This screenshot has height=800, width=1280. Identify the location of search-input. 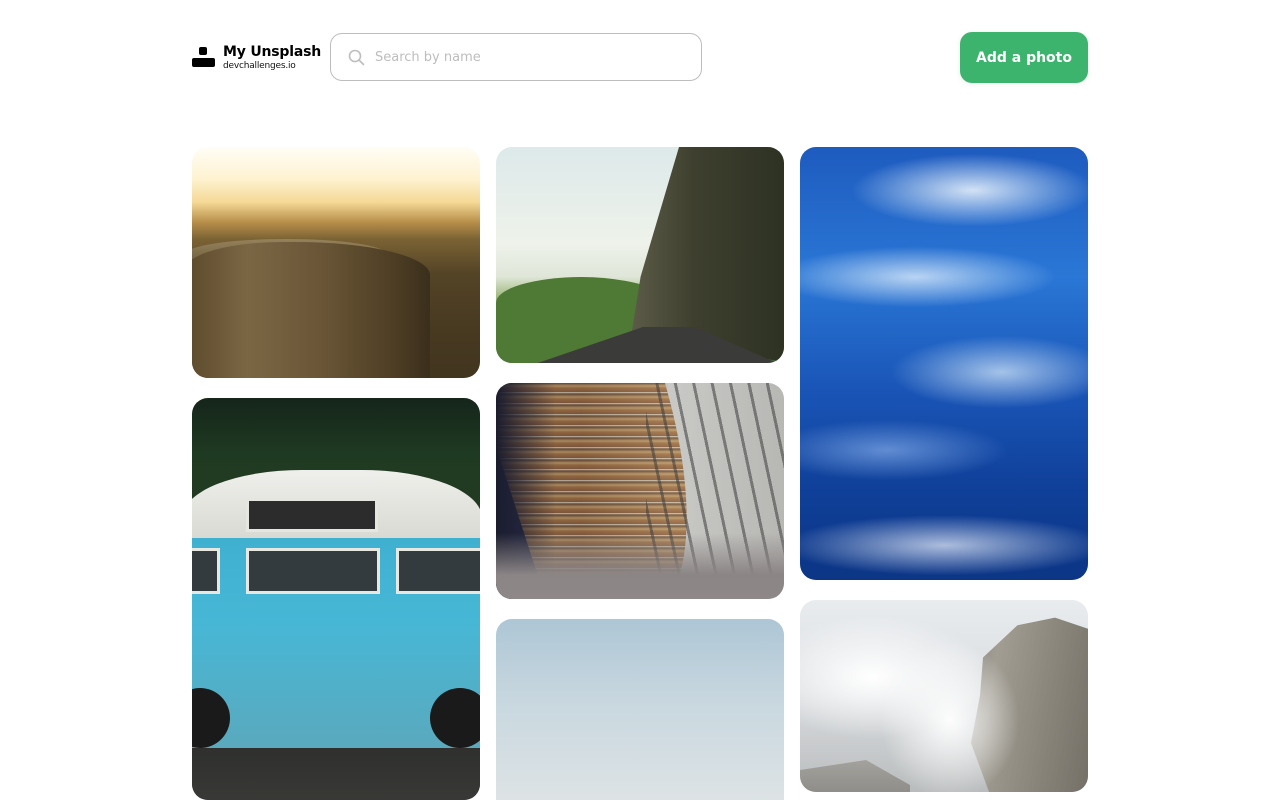
(525, 57).